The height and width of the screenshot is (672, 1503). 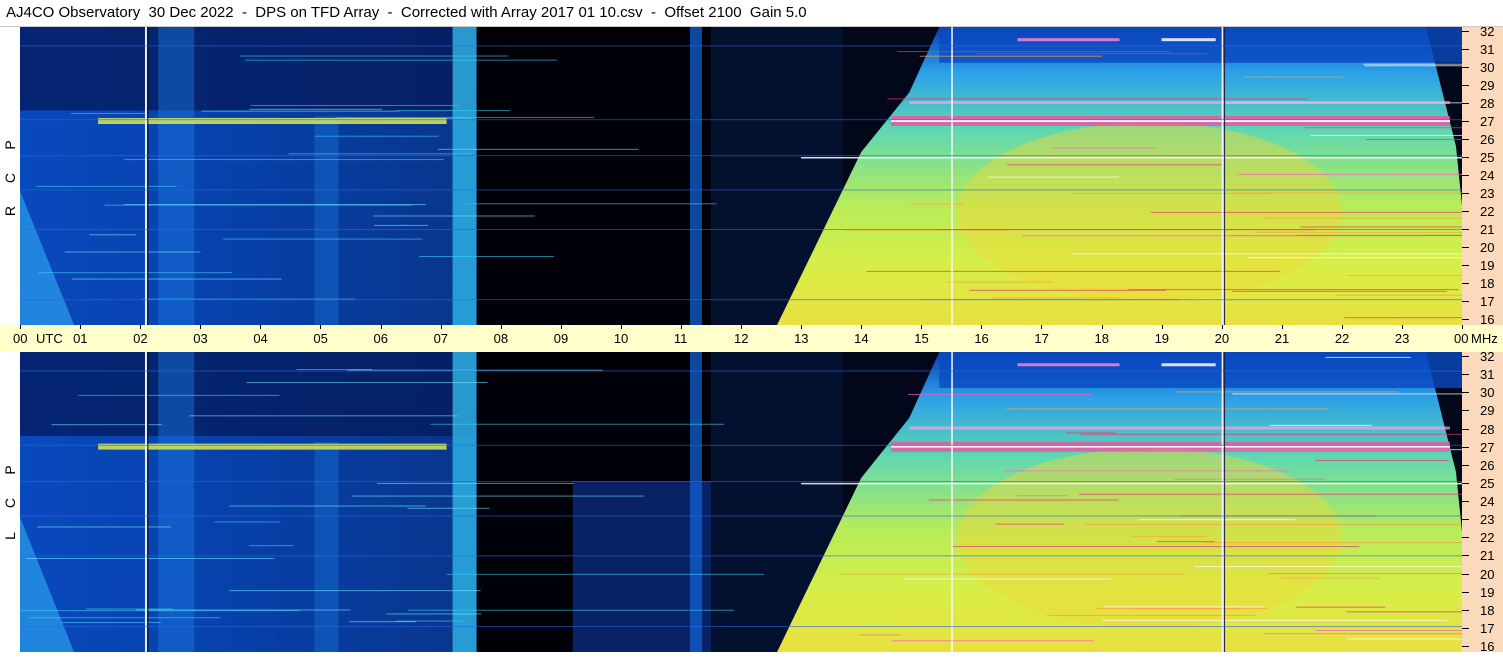 What do you see at coordinates (1487, 85) in the screenshot?
I see `freq-tick-label: 29` at bounding box center [1487, 85].